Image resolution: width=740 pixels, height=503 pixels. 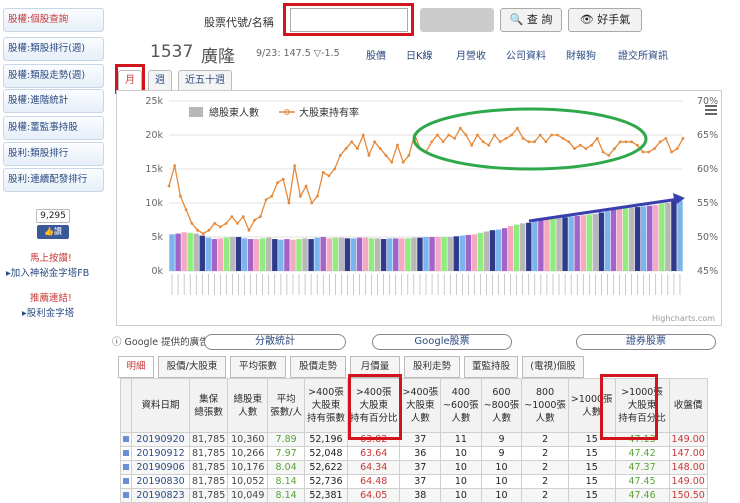 What do you see at coordinates (286, 439) in the screenshot?
I see `table-cell: 7.89` at bounding box center [286, 439].